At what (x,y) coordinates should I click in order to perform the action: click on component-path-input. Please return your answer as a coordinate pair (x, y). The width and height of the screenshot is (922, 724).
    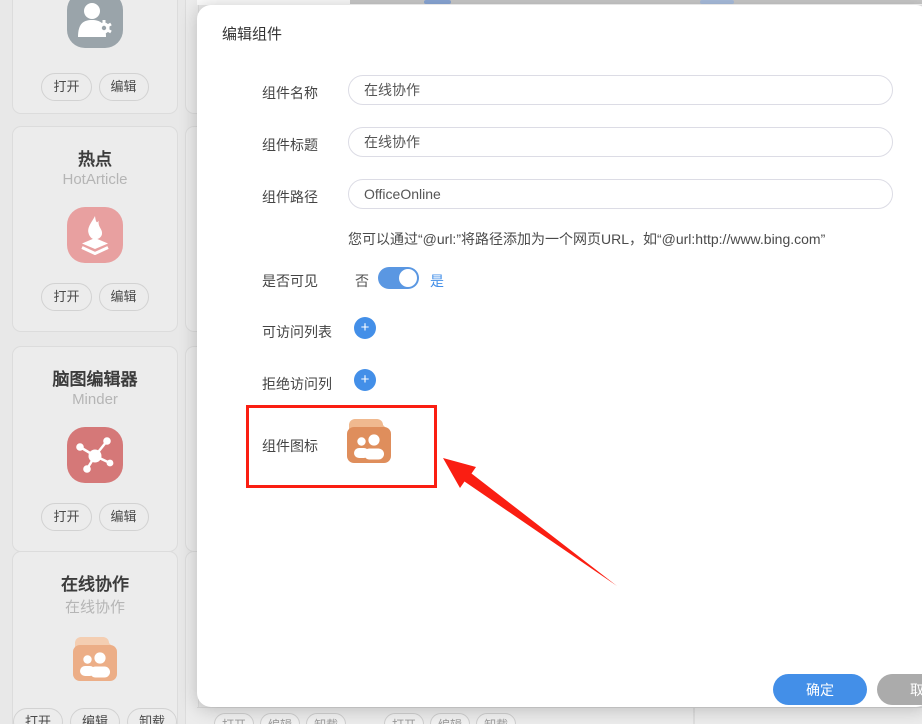
    Looking at the image, I should click on (620, 194).